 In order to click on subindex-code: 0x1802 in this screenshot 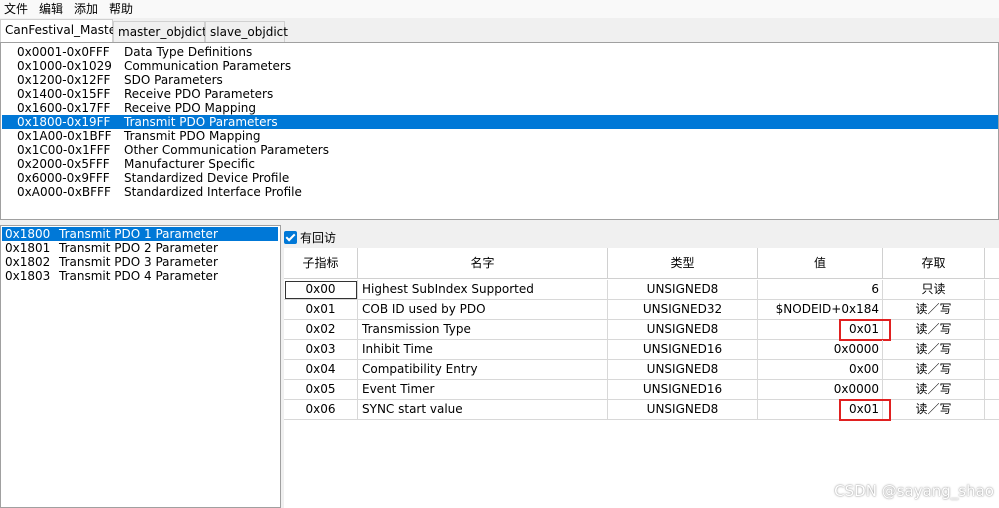, I will do `click(28, 262)`.